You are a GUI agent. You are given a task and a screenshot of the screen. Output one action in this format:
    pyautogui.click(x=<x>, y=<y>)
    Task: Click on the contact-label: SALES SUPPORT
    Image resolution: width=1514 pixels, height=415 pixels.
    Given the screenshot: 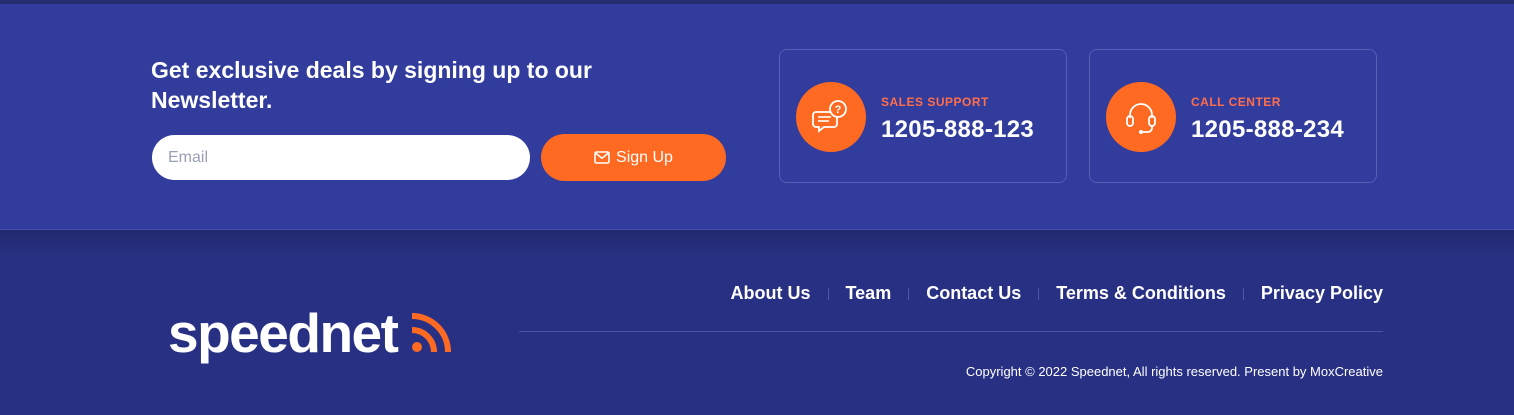 What is the action you would take?
    pyautogui.click(x=935, y=102)
    